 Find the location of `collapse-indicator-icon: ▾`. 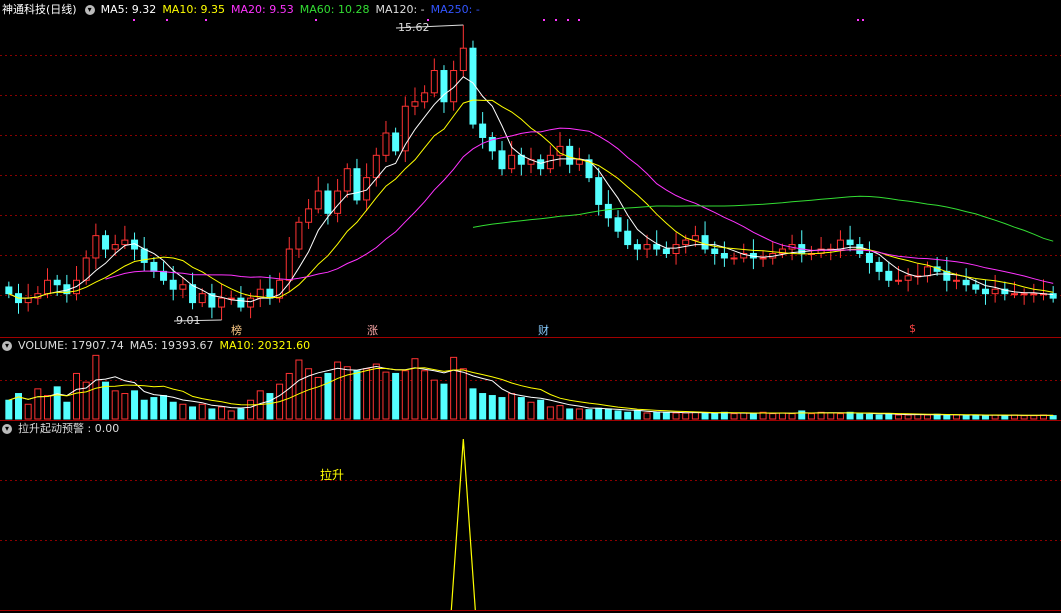

collapse-indicator-icon: ▾ is located at coordinates (7, 429).